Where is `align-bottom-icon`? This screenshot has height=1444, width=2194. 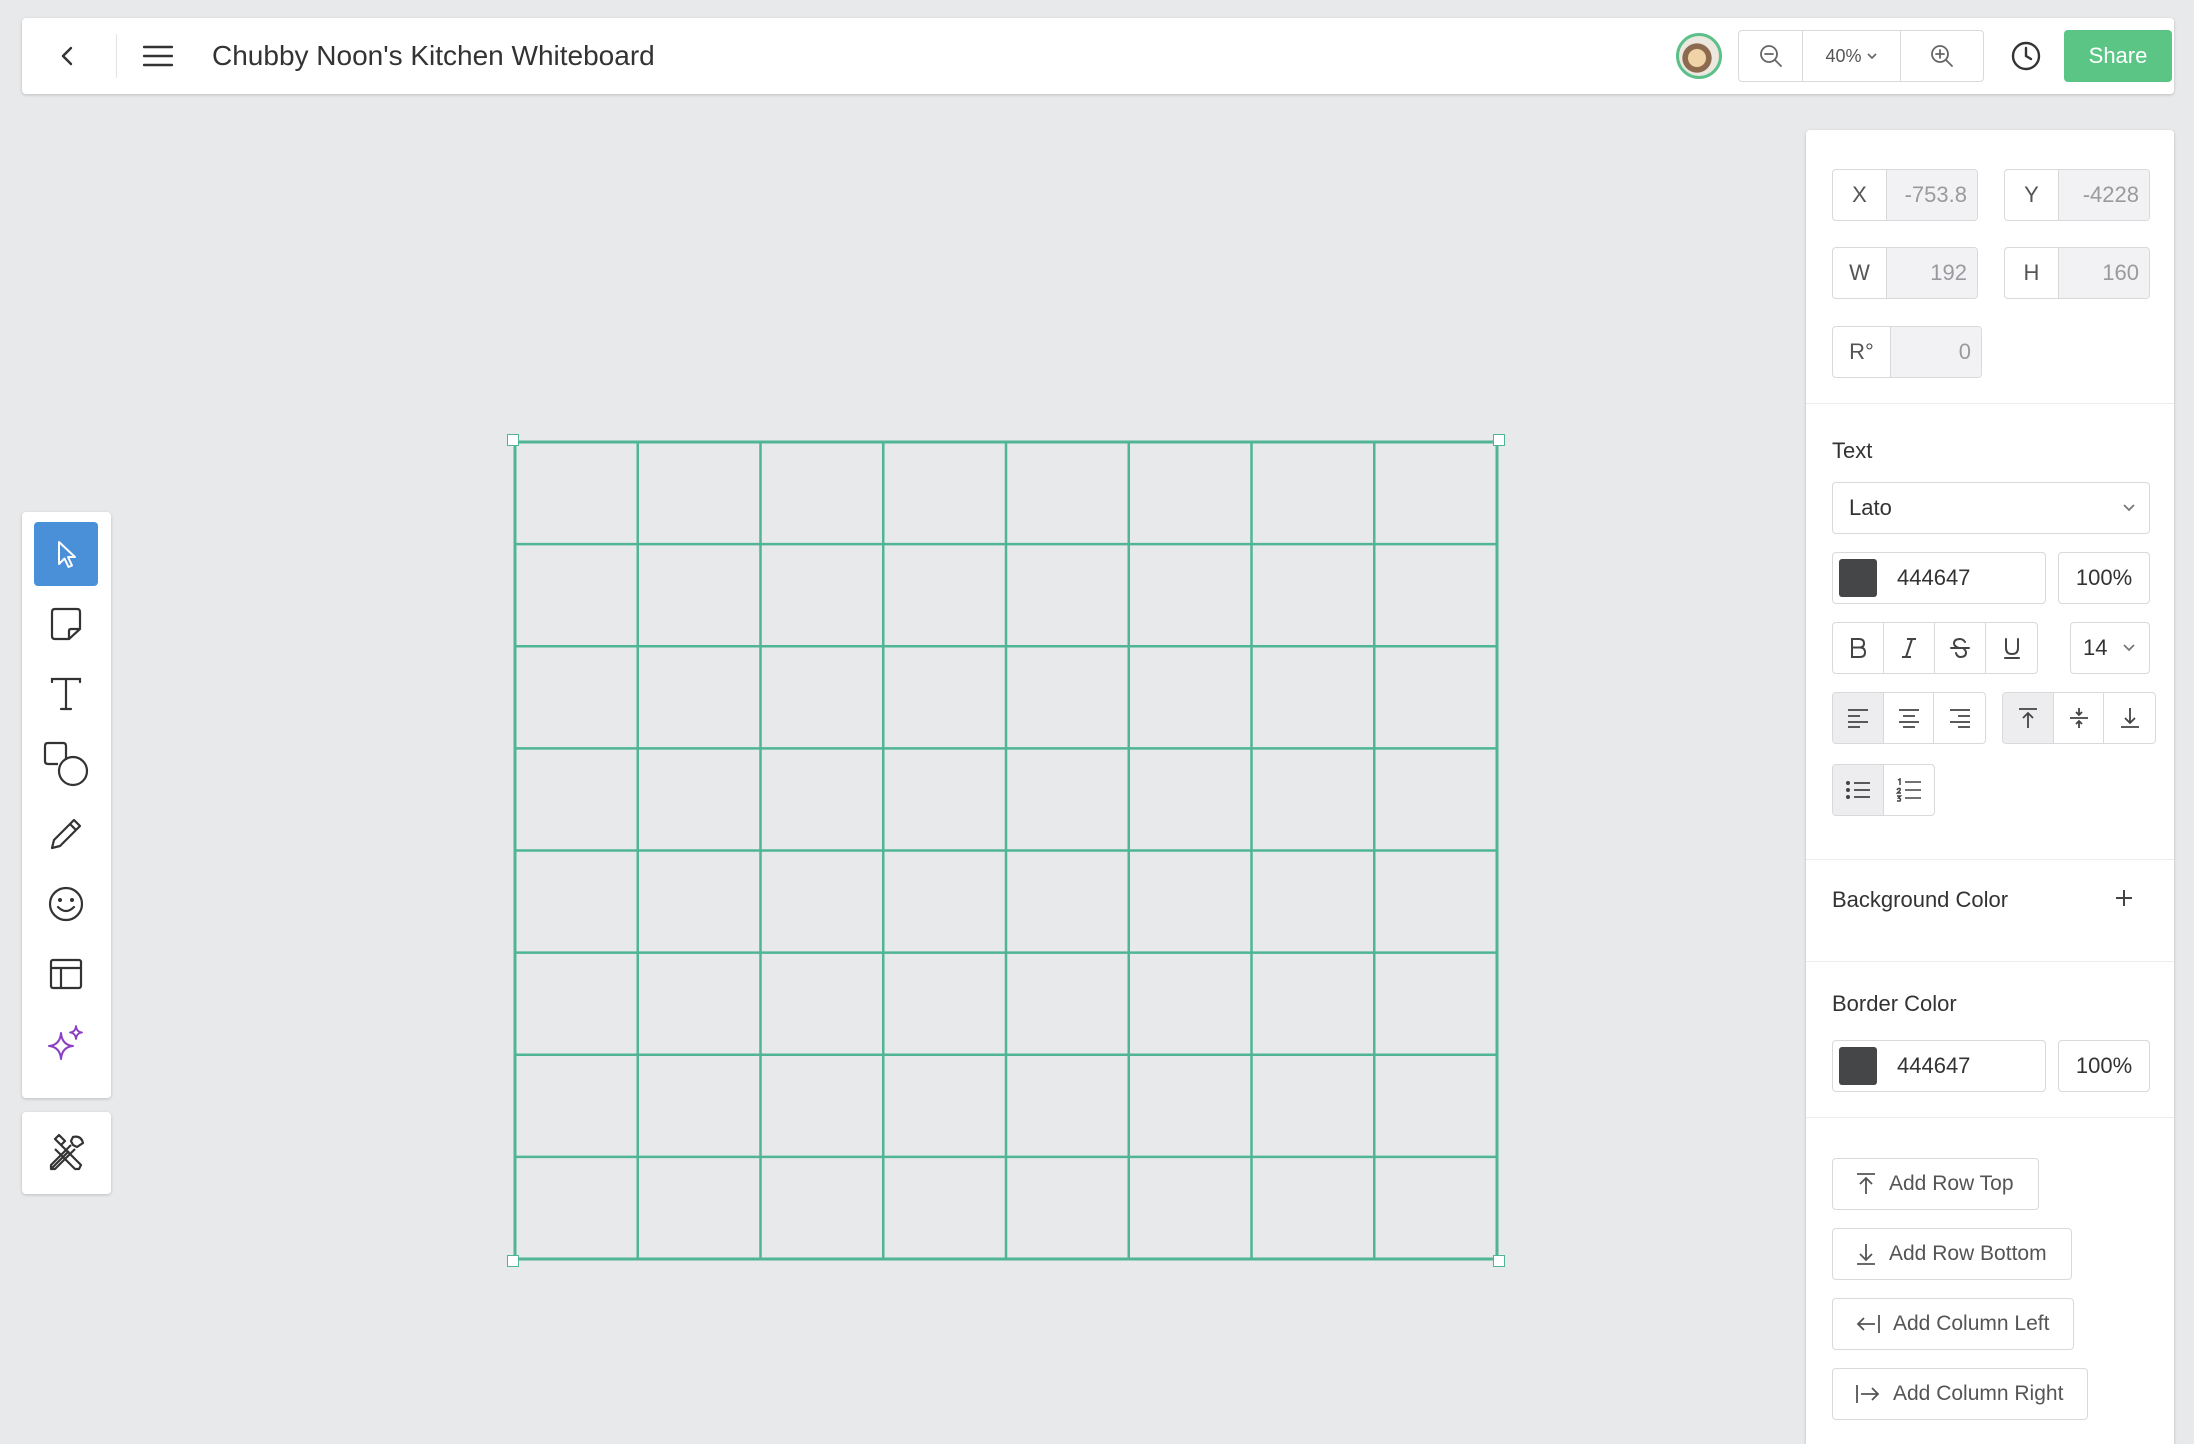 align-bottom-icon is located at coordinates (2129, 718).